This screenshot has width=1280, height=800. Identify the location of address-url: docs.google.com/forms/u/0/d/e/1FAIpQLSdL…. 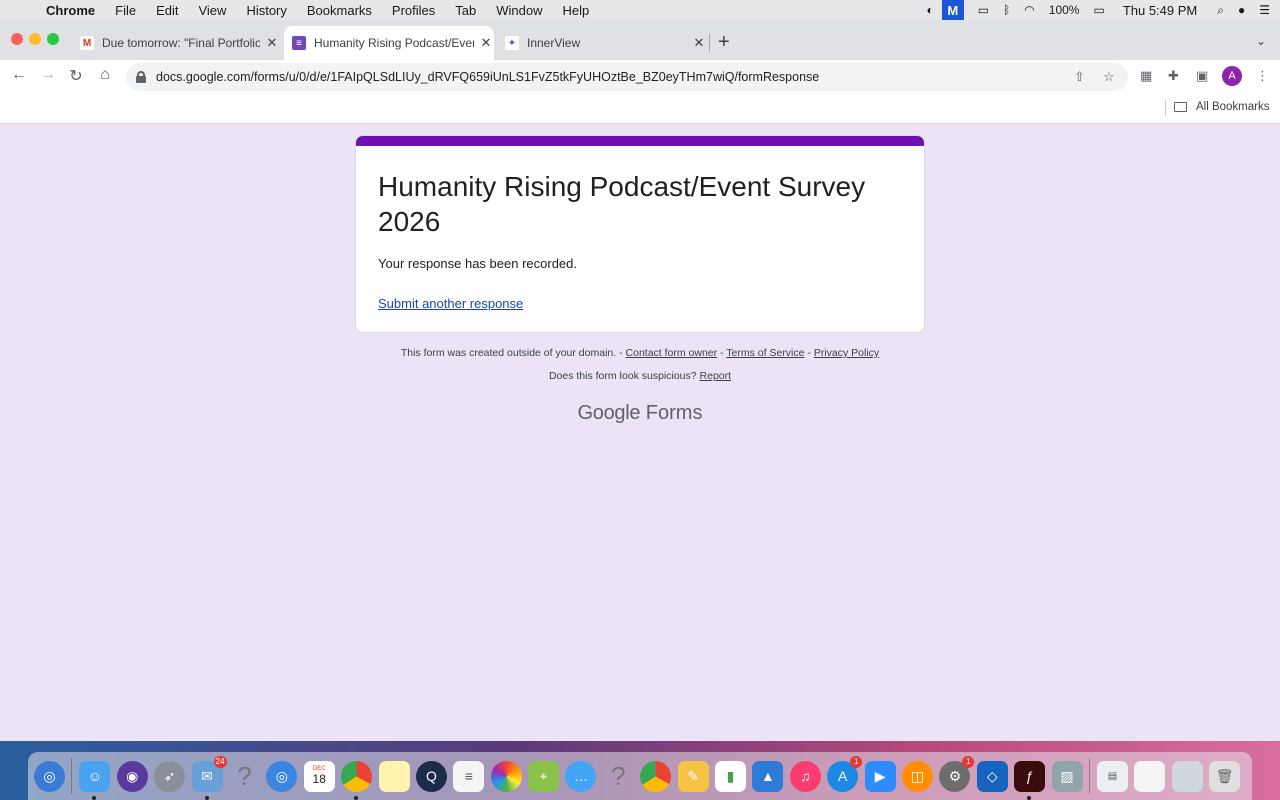
(487, 77).